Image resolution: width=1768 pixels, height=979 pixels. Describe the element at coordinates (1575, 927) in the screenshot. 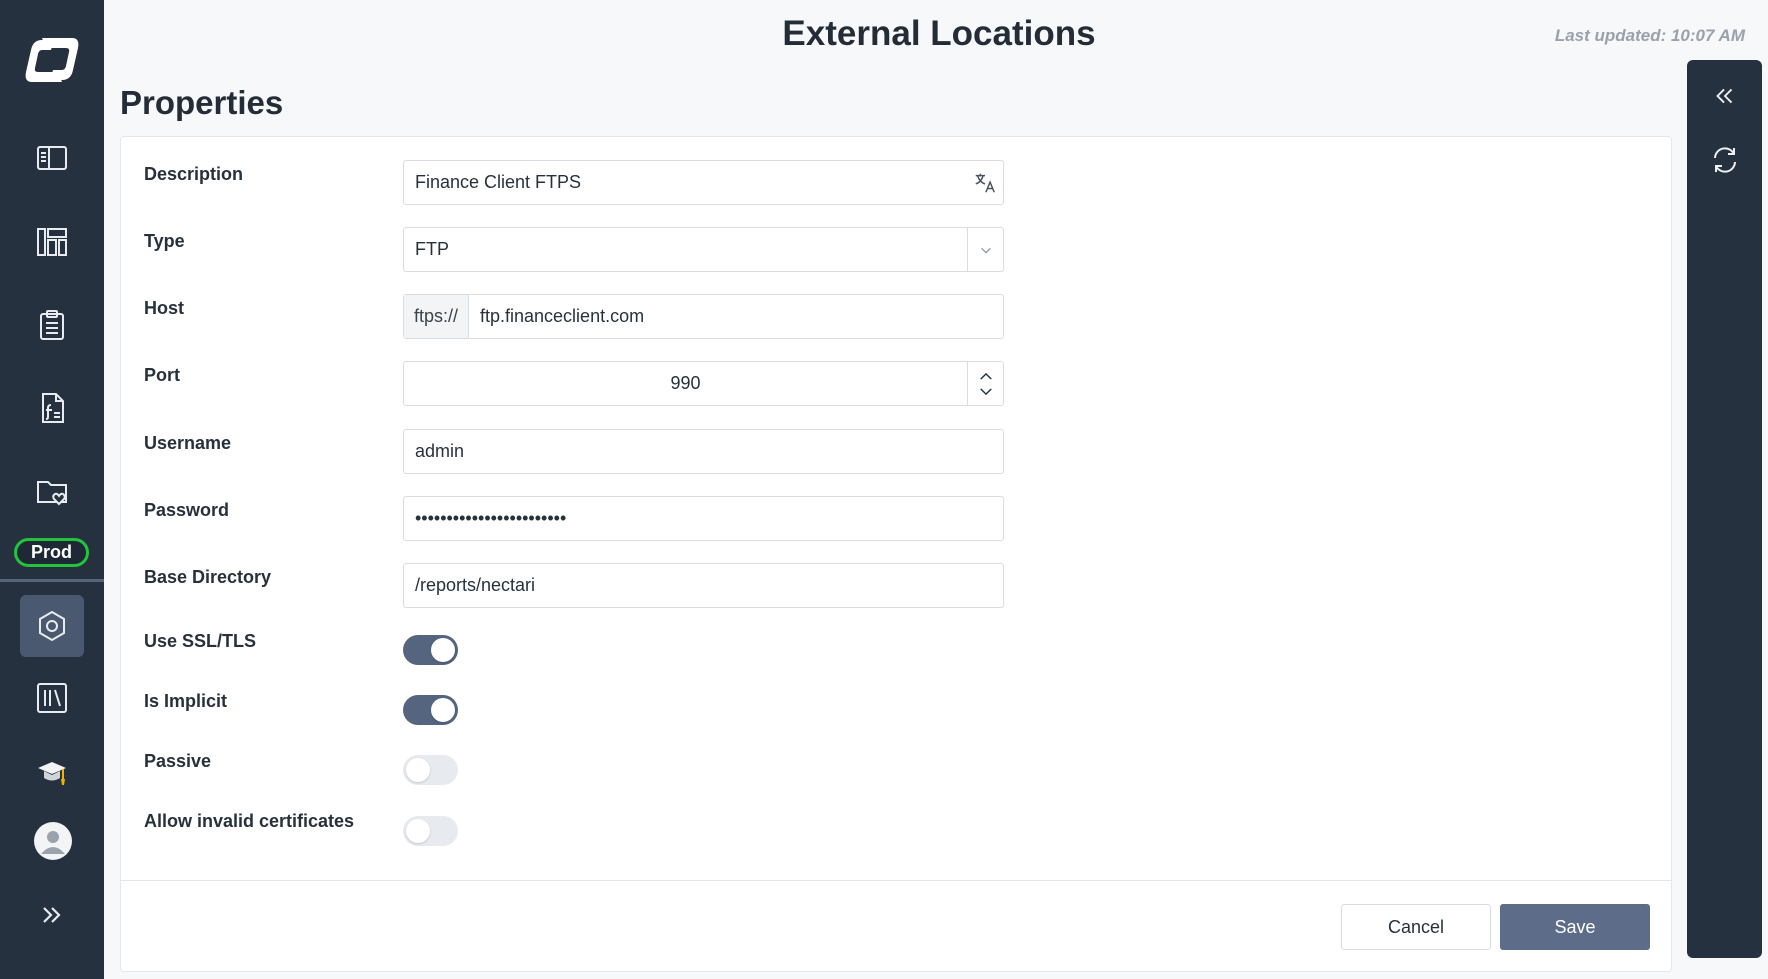

I see `save-button: Save` at that location.